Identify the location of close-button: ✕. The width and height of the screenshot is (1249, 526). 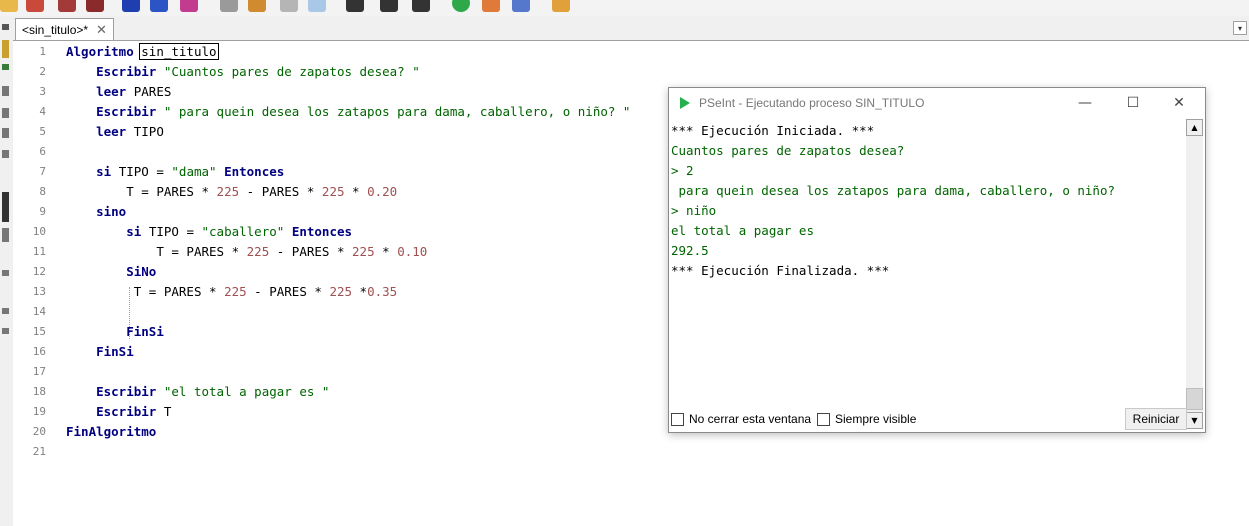
(1179, 103).